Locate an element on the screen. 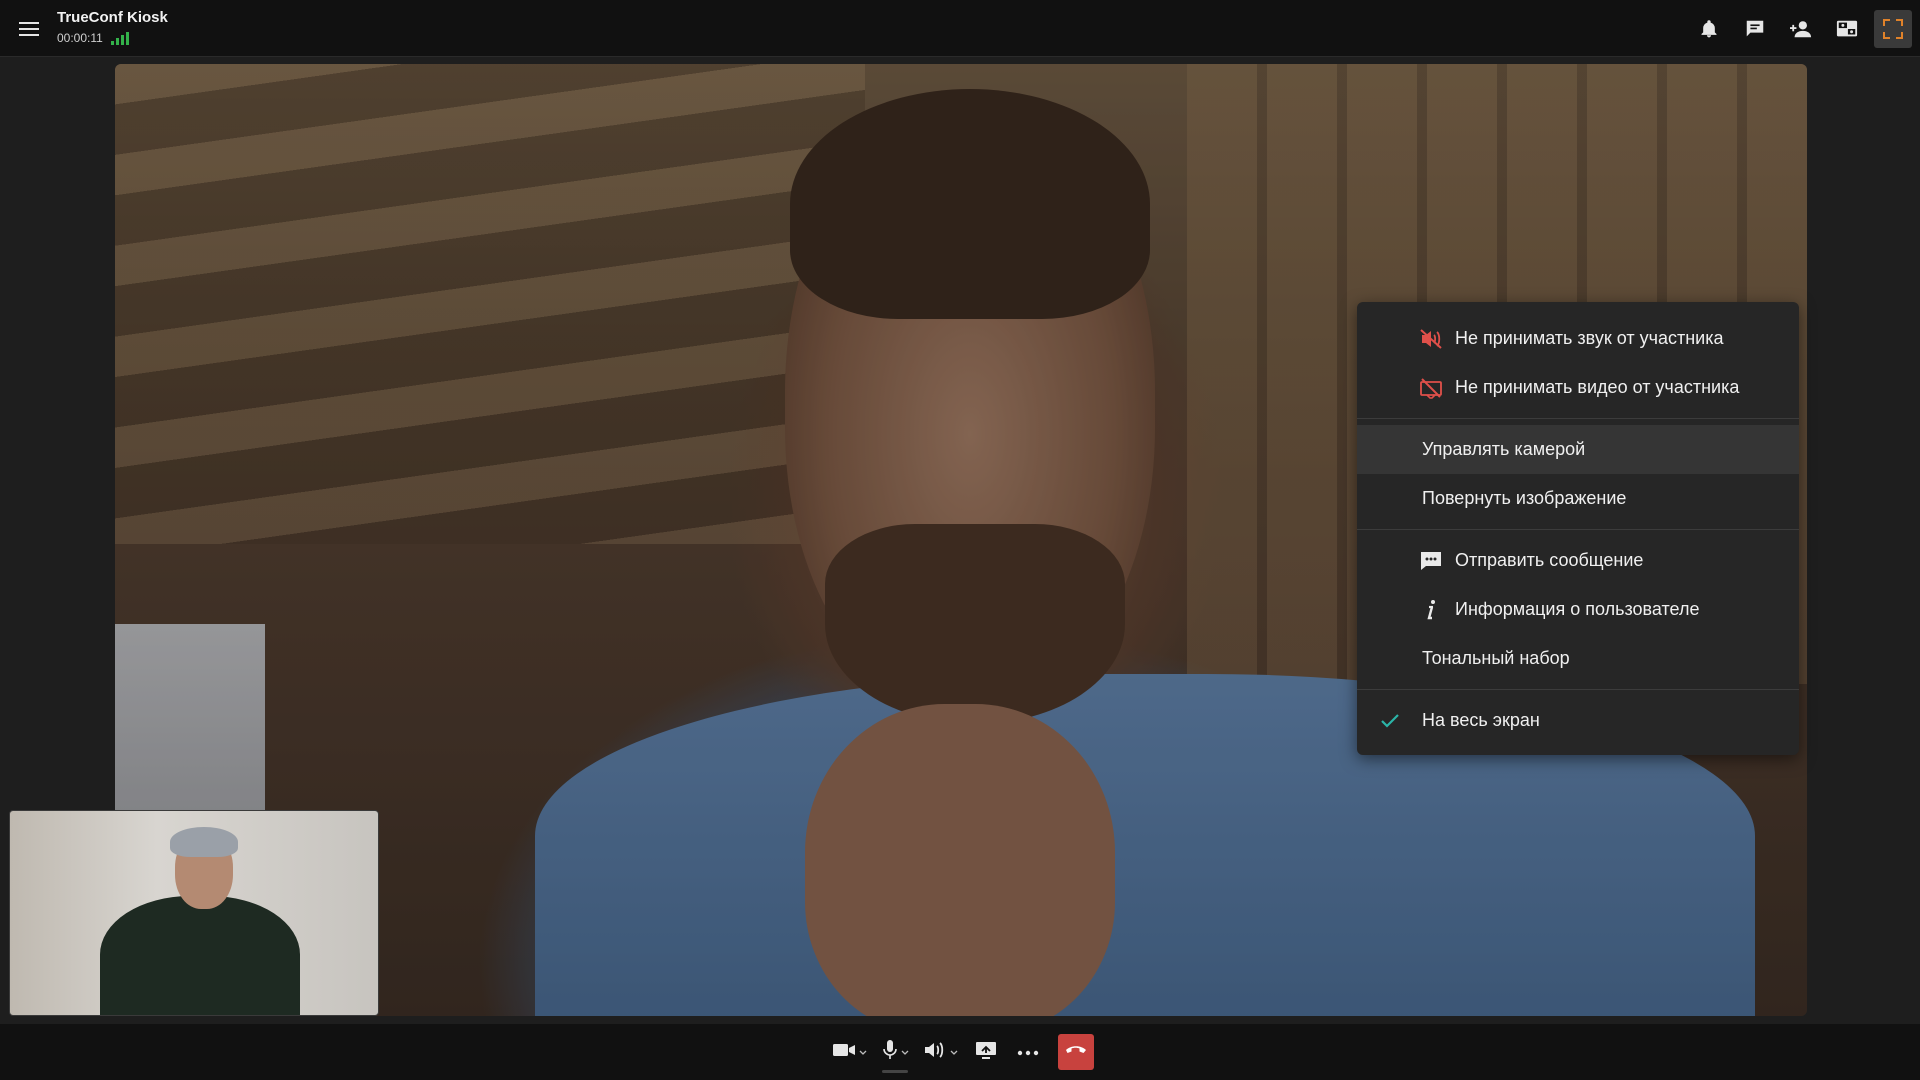  menu-item-user-info: Информация о пользователе is located at coordinates (1578, 609).